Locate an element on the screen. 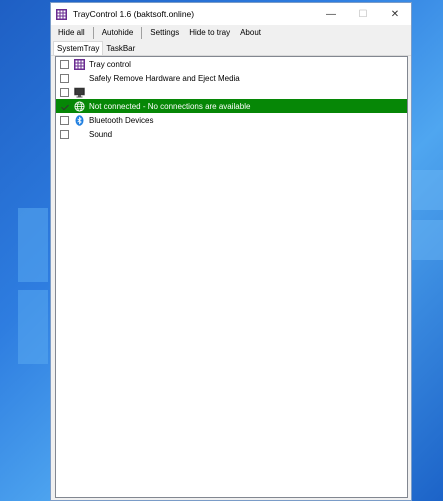 This screenshot has width=443, height=501. tray-item-row: Safely Remove Hardware and Eject Media is located at coordinates (231, 78).